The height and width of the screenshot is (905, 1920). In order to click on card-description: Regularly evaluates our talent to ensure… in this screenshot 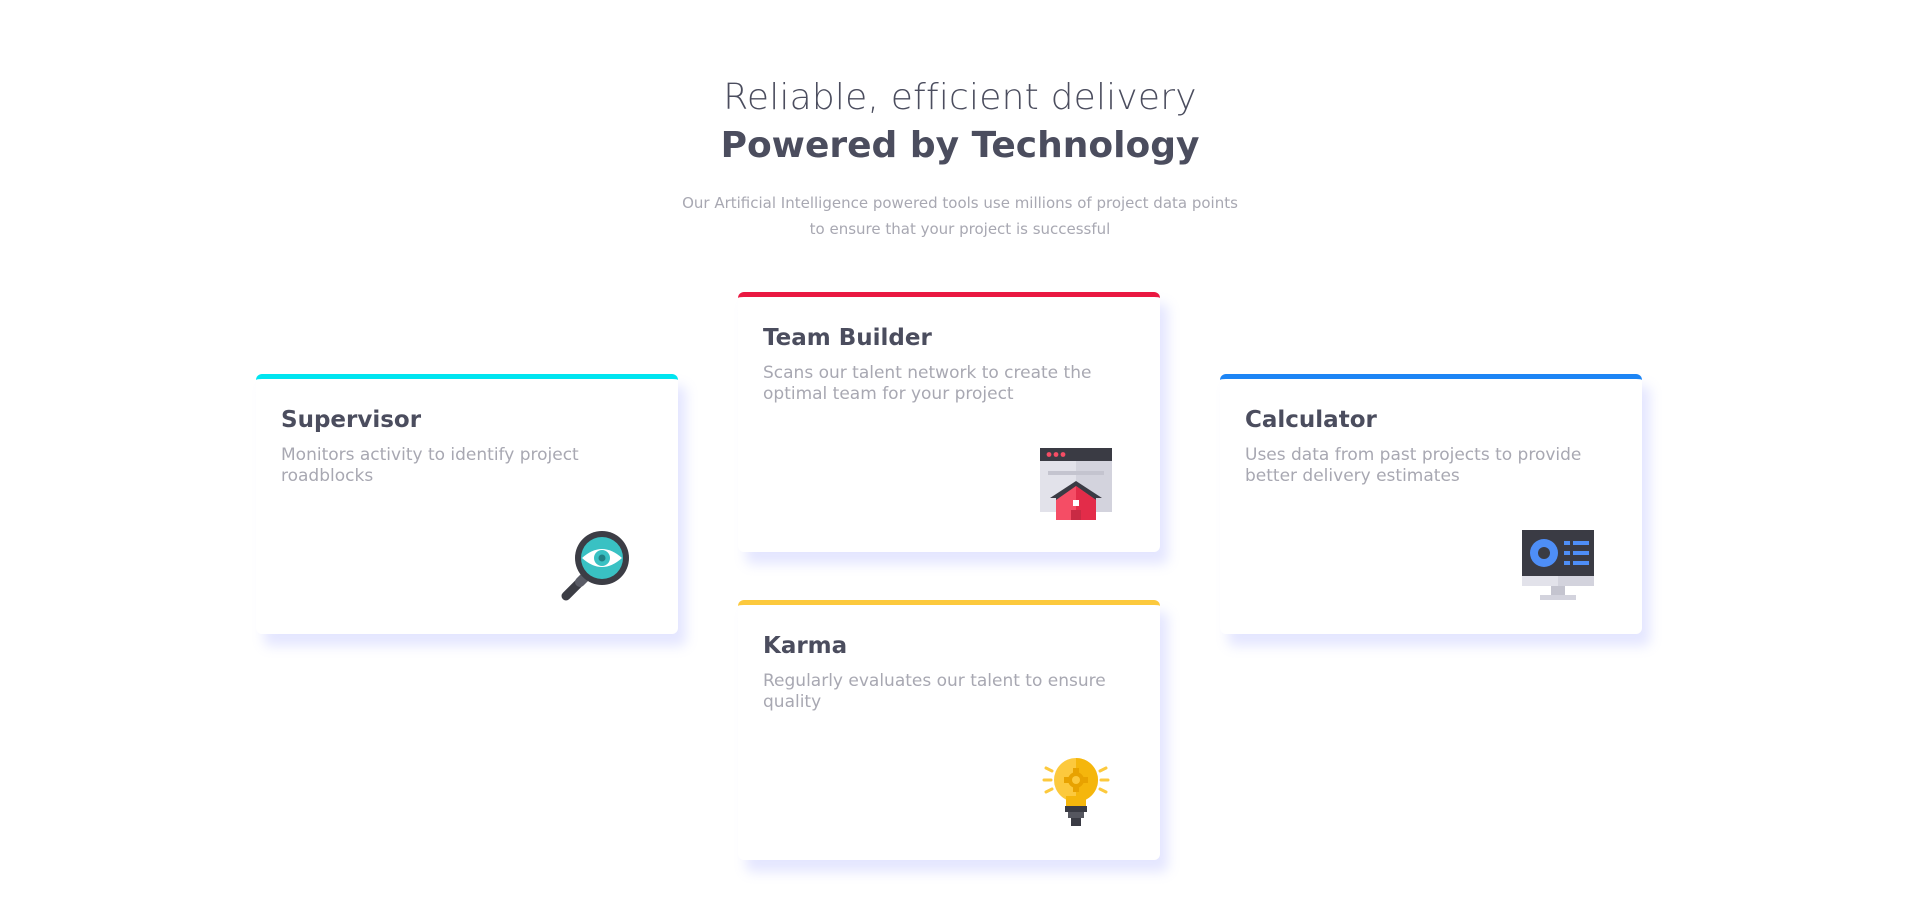, I will do `click(934, 691)`.